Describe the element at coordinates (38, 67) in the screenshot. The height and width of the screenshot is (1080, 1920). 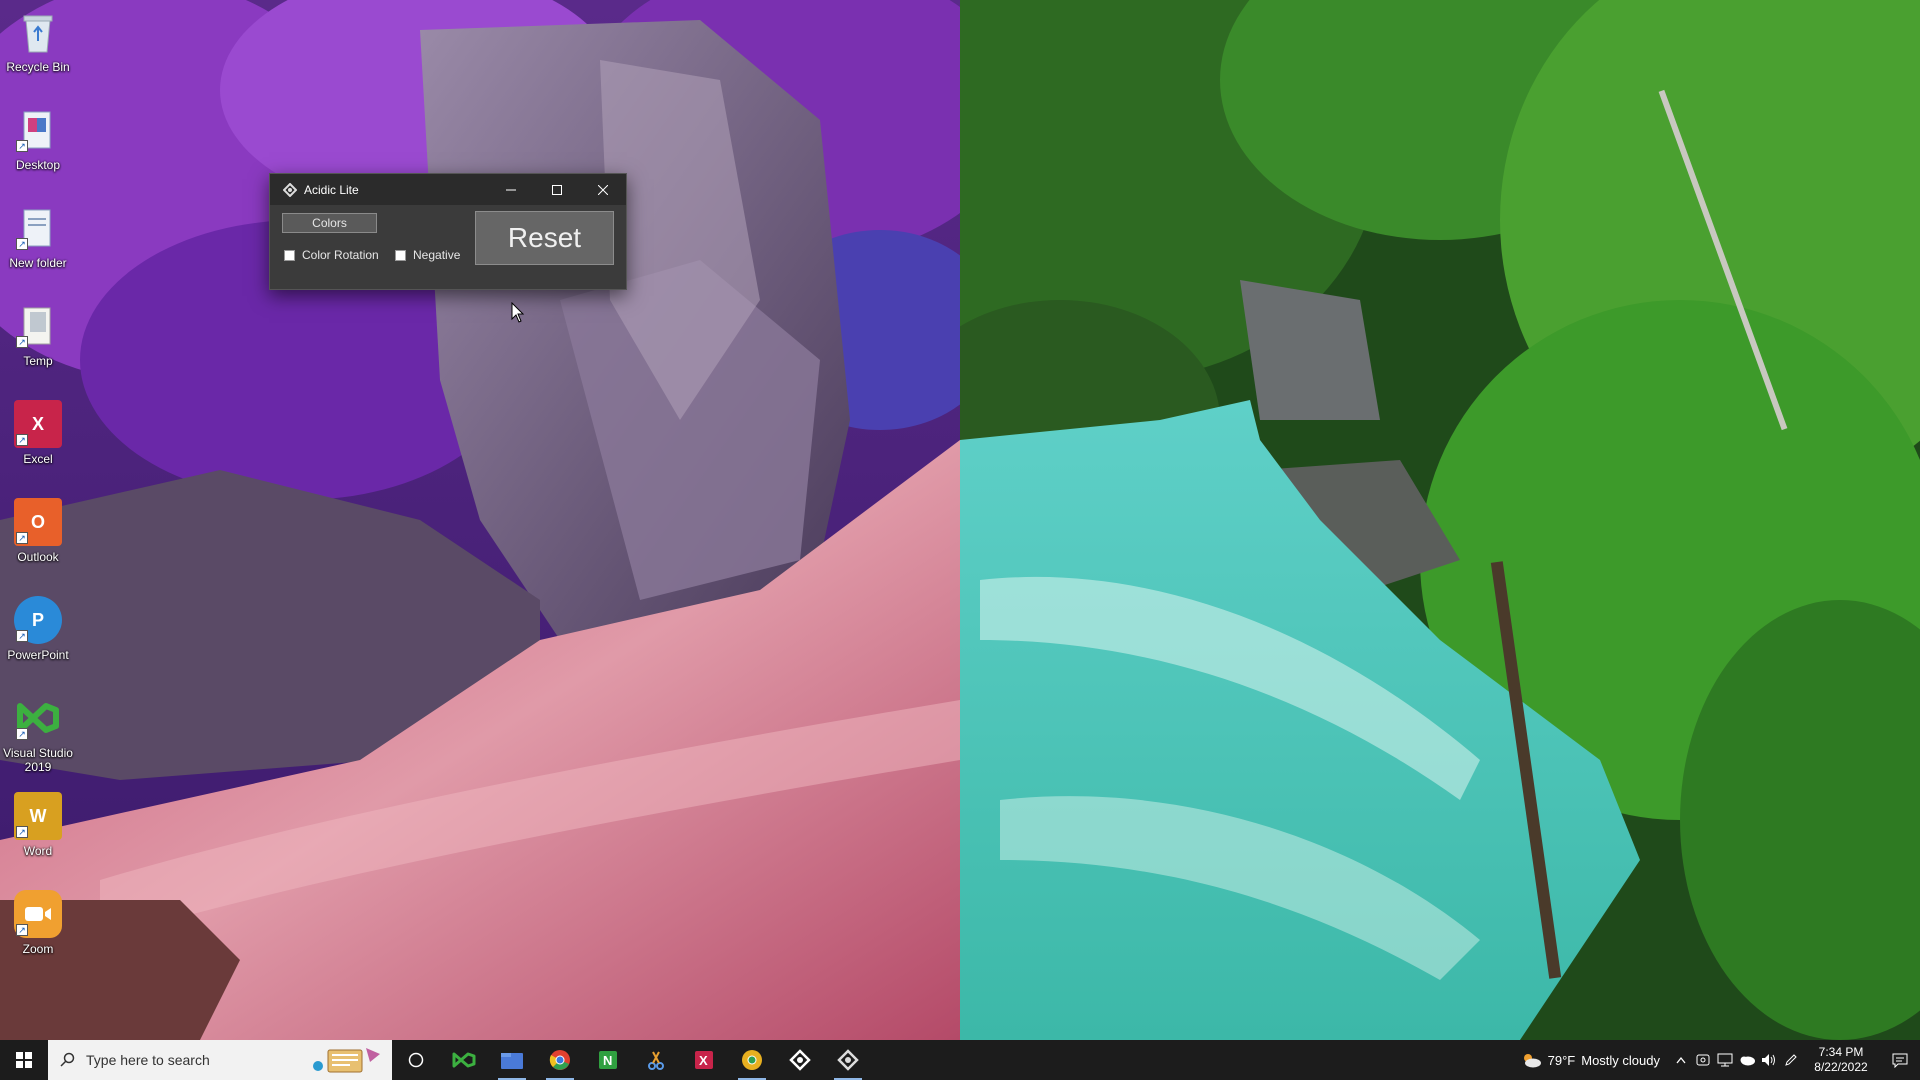
I see `desktop-icon-label: Recycle Bin` at that location.